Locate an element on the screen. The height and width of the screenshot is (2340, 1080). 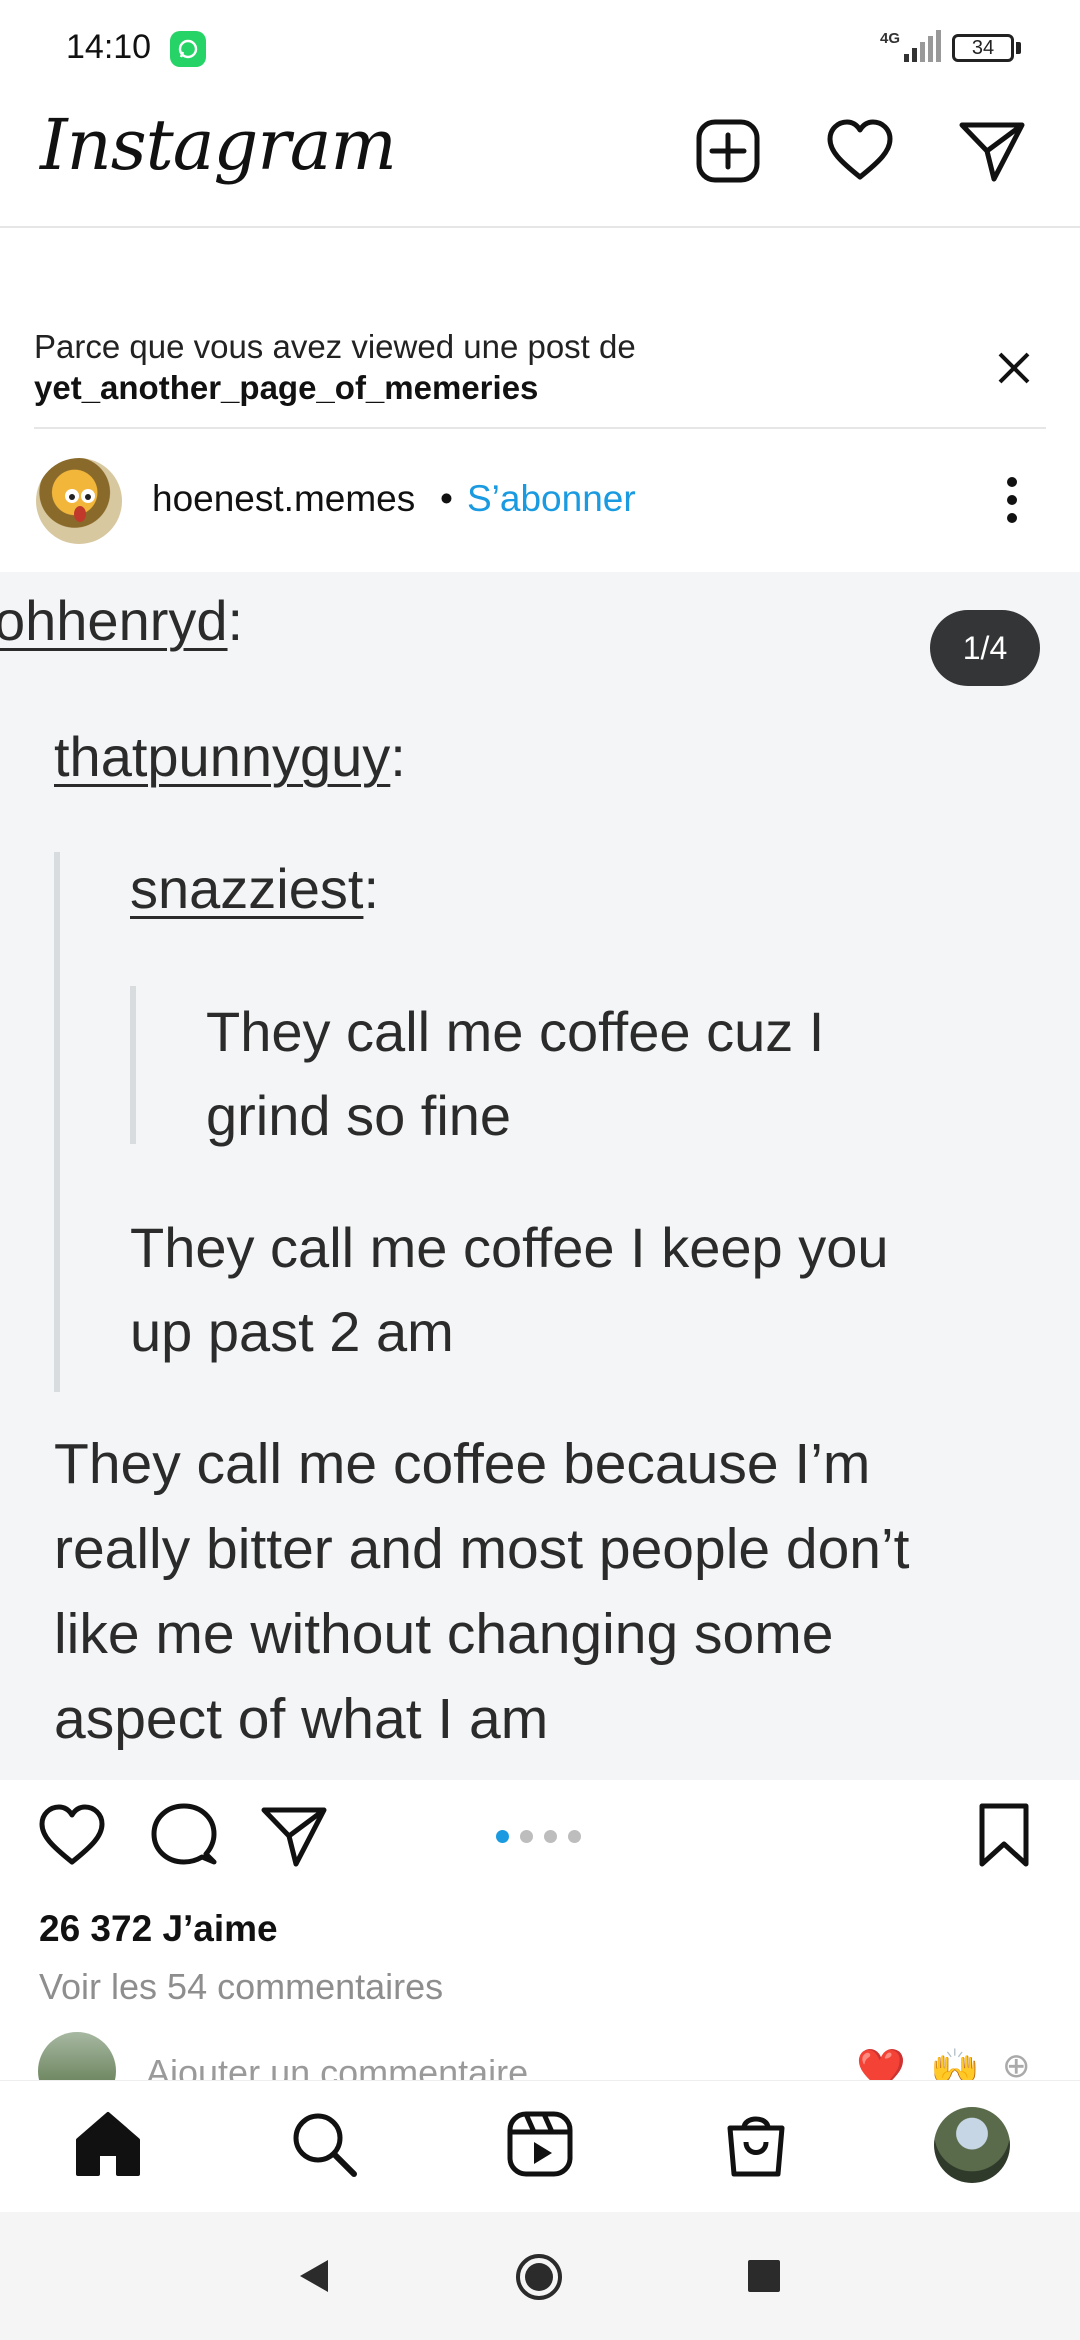
close-icon is located at coordinates (1014, 368).